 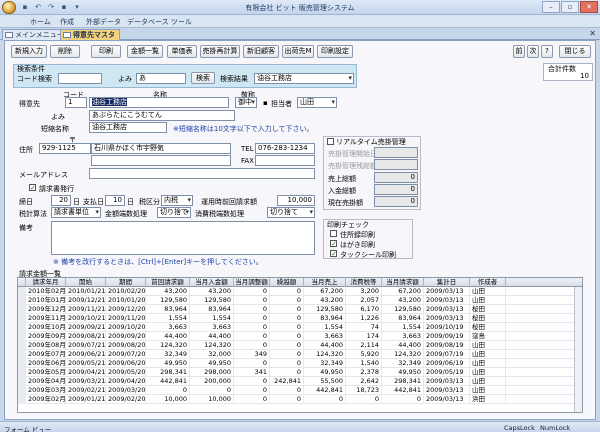 What do you see at coordinates (364, 318) in the screenshot?
I see `table-cell: 1,226` at bounding box center [364, 318].